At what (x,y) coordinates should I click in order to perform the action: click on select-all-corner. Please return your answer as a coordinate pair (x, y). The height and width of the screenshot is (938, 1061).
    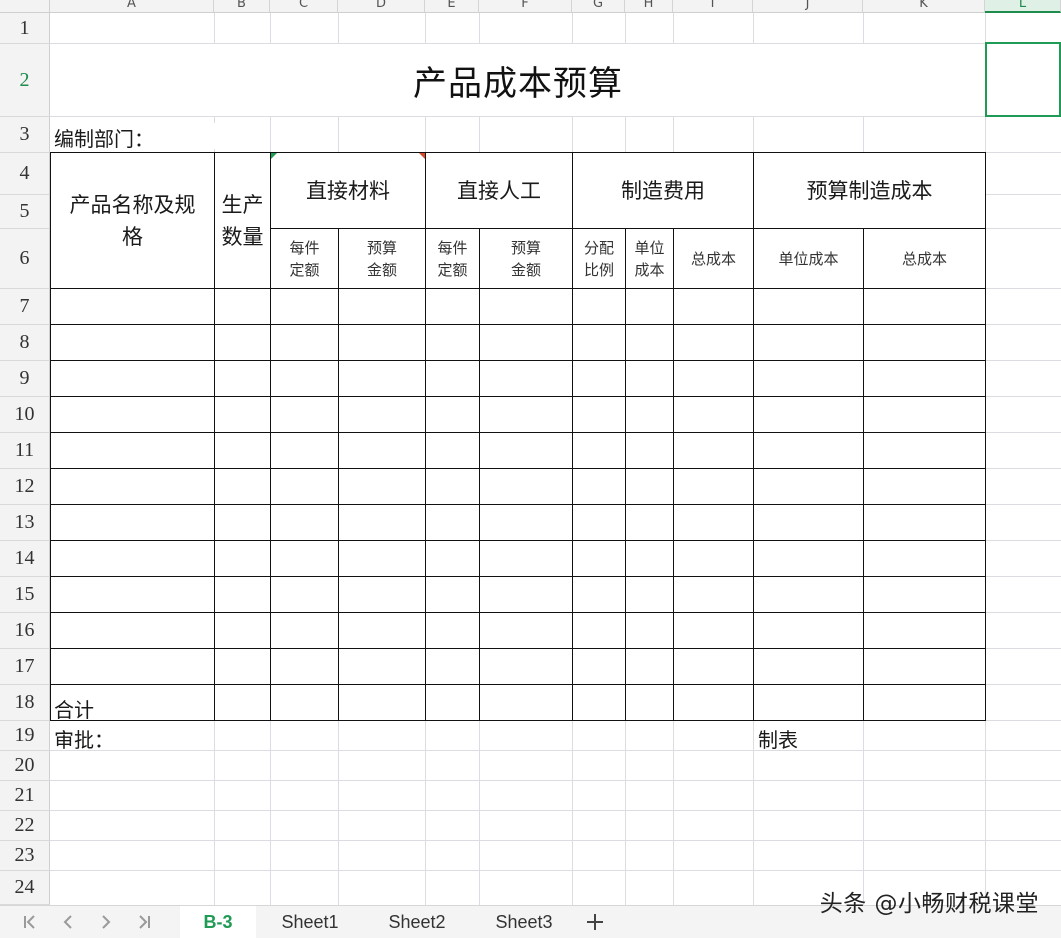
    Looking at the image, I should click on (25, 6).